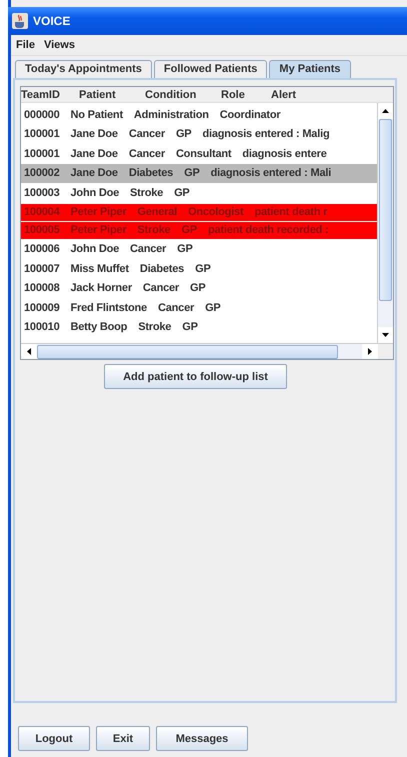 This screenshot has height=757, width=407. Describe the element at coordinates (42, 268) in the screenshot. I see `table-cell: 100007` at that location.